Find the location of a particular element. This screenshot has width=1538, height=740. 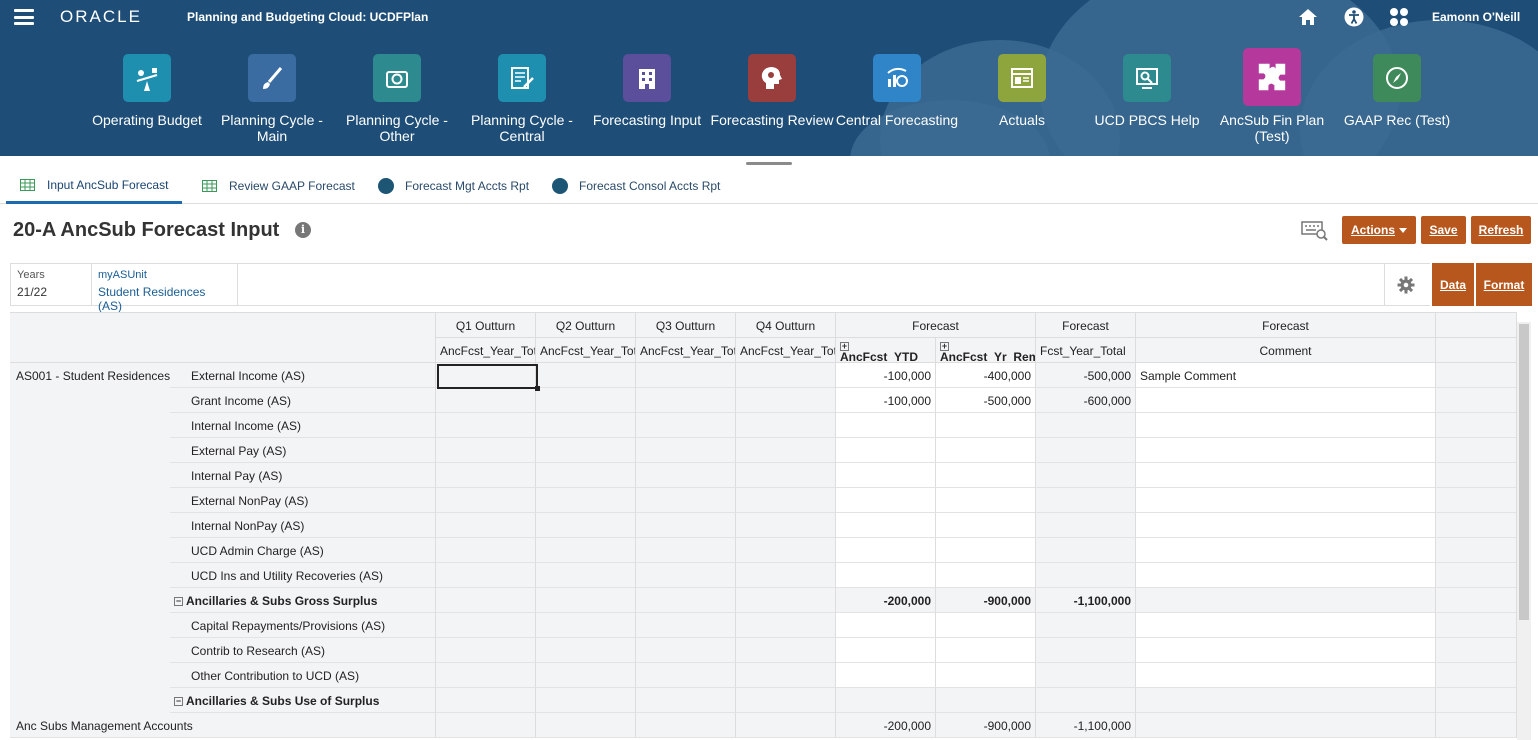

collapse-icon: − is located at coordinates (178, 701).